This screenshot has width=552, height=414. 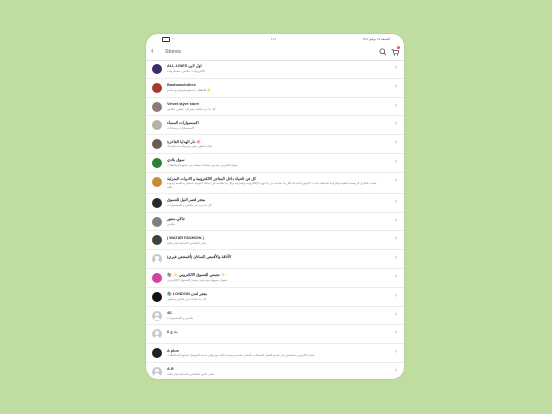 I want to click on store-name: A plus, so click(x=173, y=350).